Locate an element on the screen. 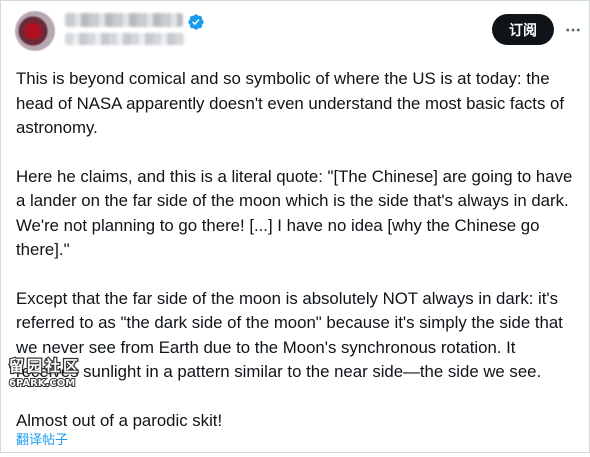  post-paragraph-4: Almost out of a parodic skit! is located at coordinates (119, 420).